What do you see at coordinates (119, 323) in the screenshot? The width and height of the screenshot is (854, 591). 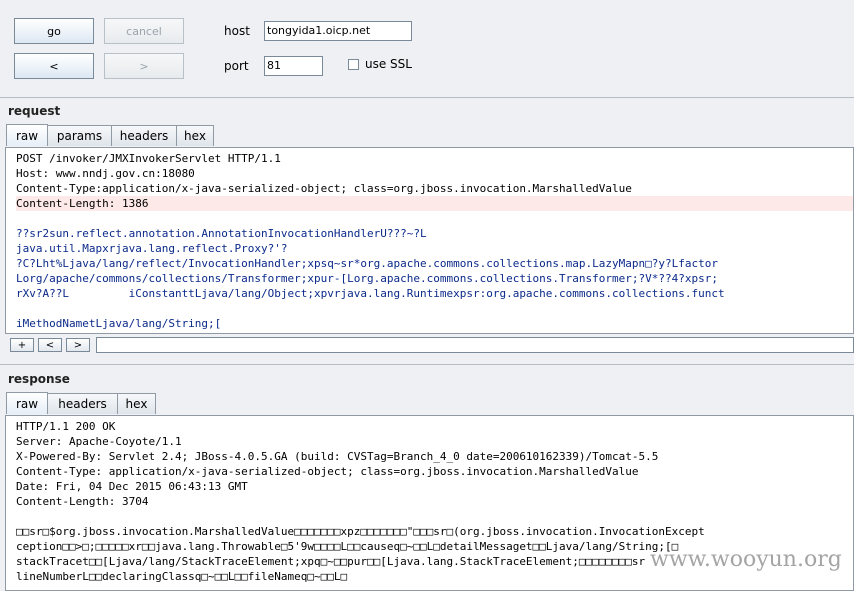 I see `request-line: iMethodNametLjava/lang/String;[` at bounding box center [119, 323].